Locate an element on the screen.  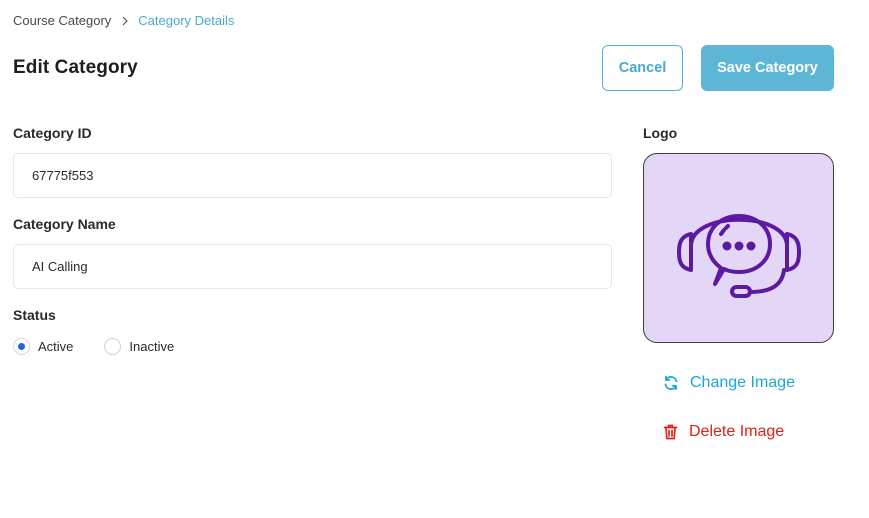
cancel-button: Cancel is located at coordinates (642, 68).